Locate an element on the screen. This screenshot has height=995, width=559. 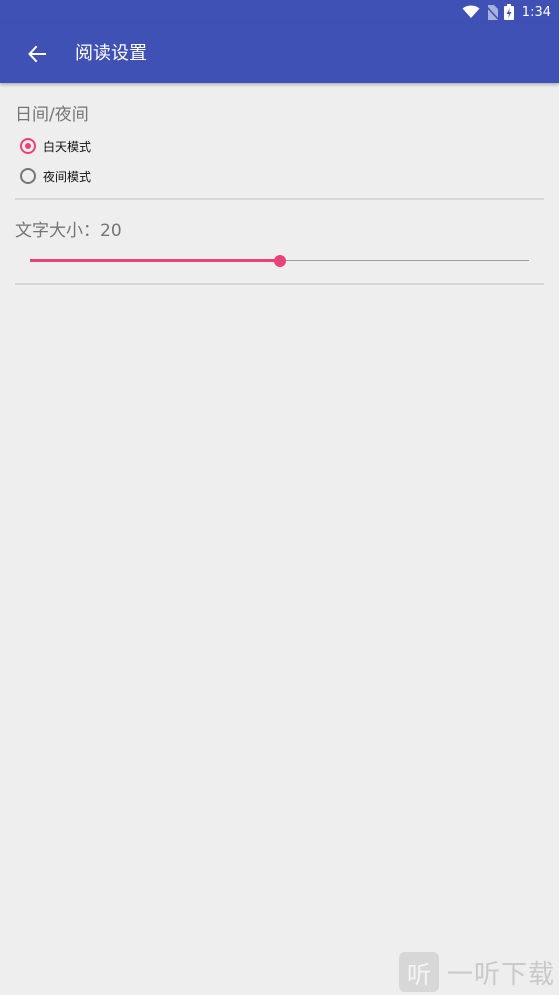
battery-charging-icon is located at coordinates (508, 12).